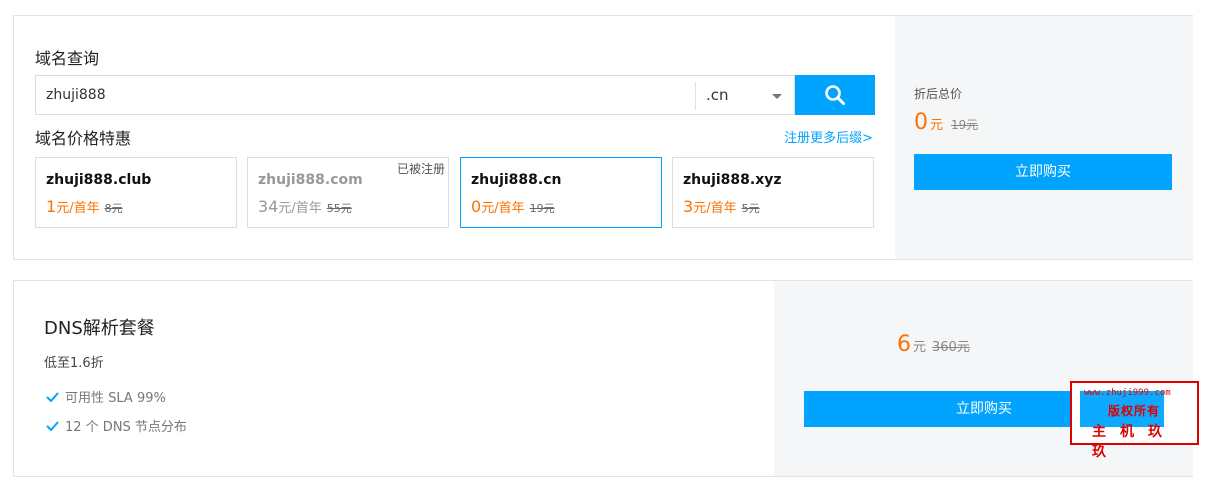  I want to click on domain-price: 3元/首年 5元, so click(721, 206).